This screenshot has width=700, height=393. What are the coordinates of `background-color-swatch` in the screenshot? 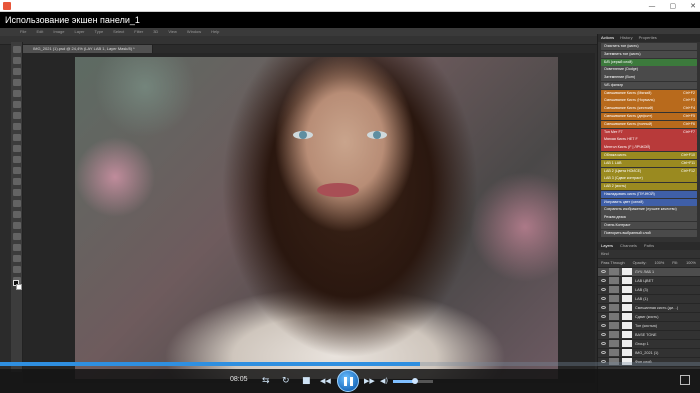 It's located at (19, 287).